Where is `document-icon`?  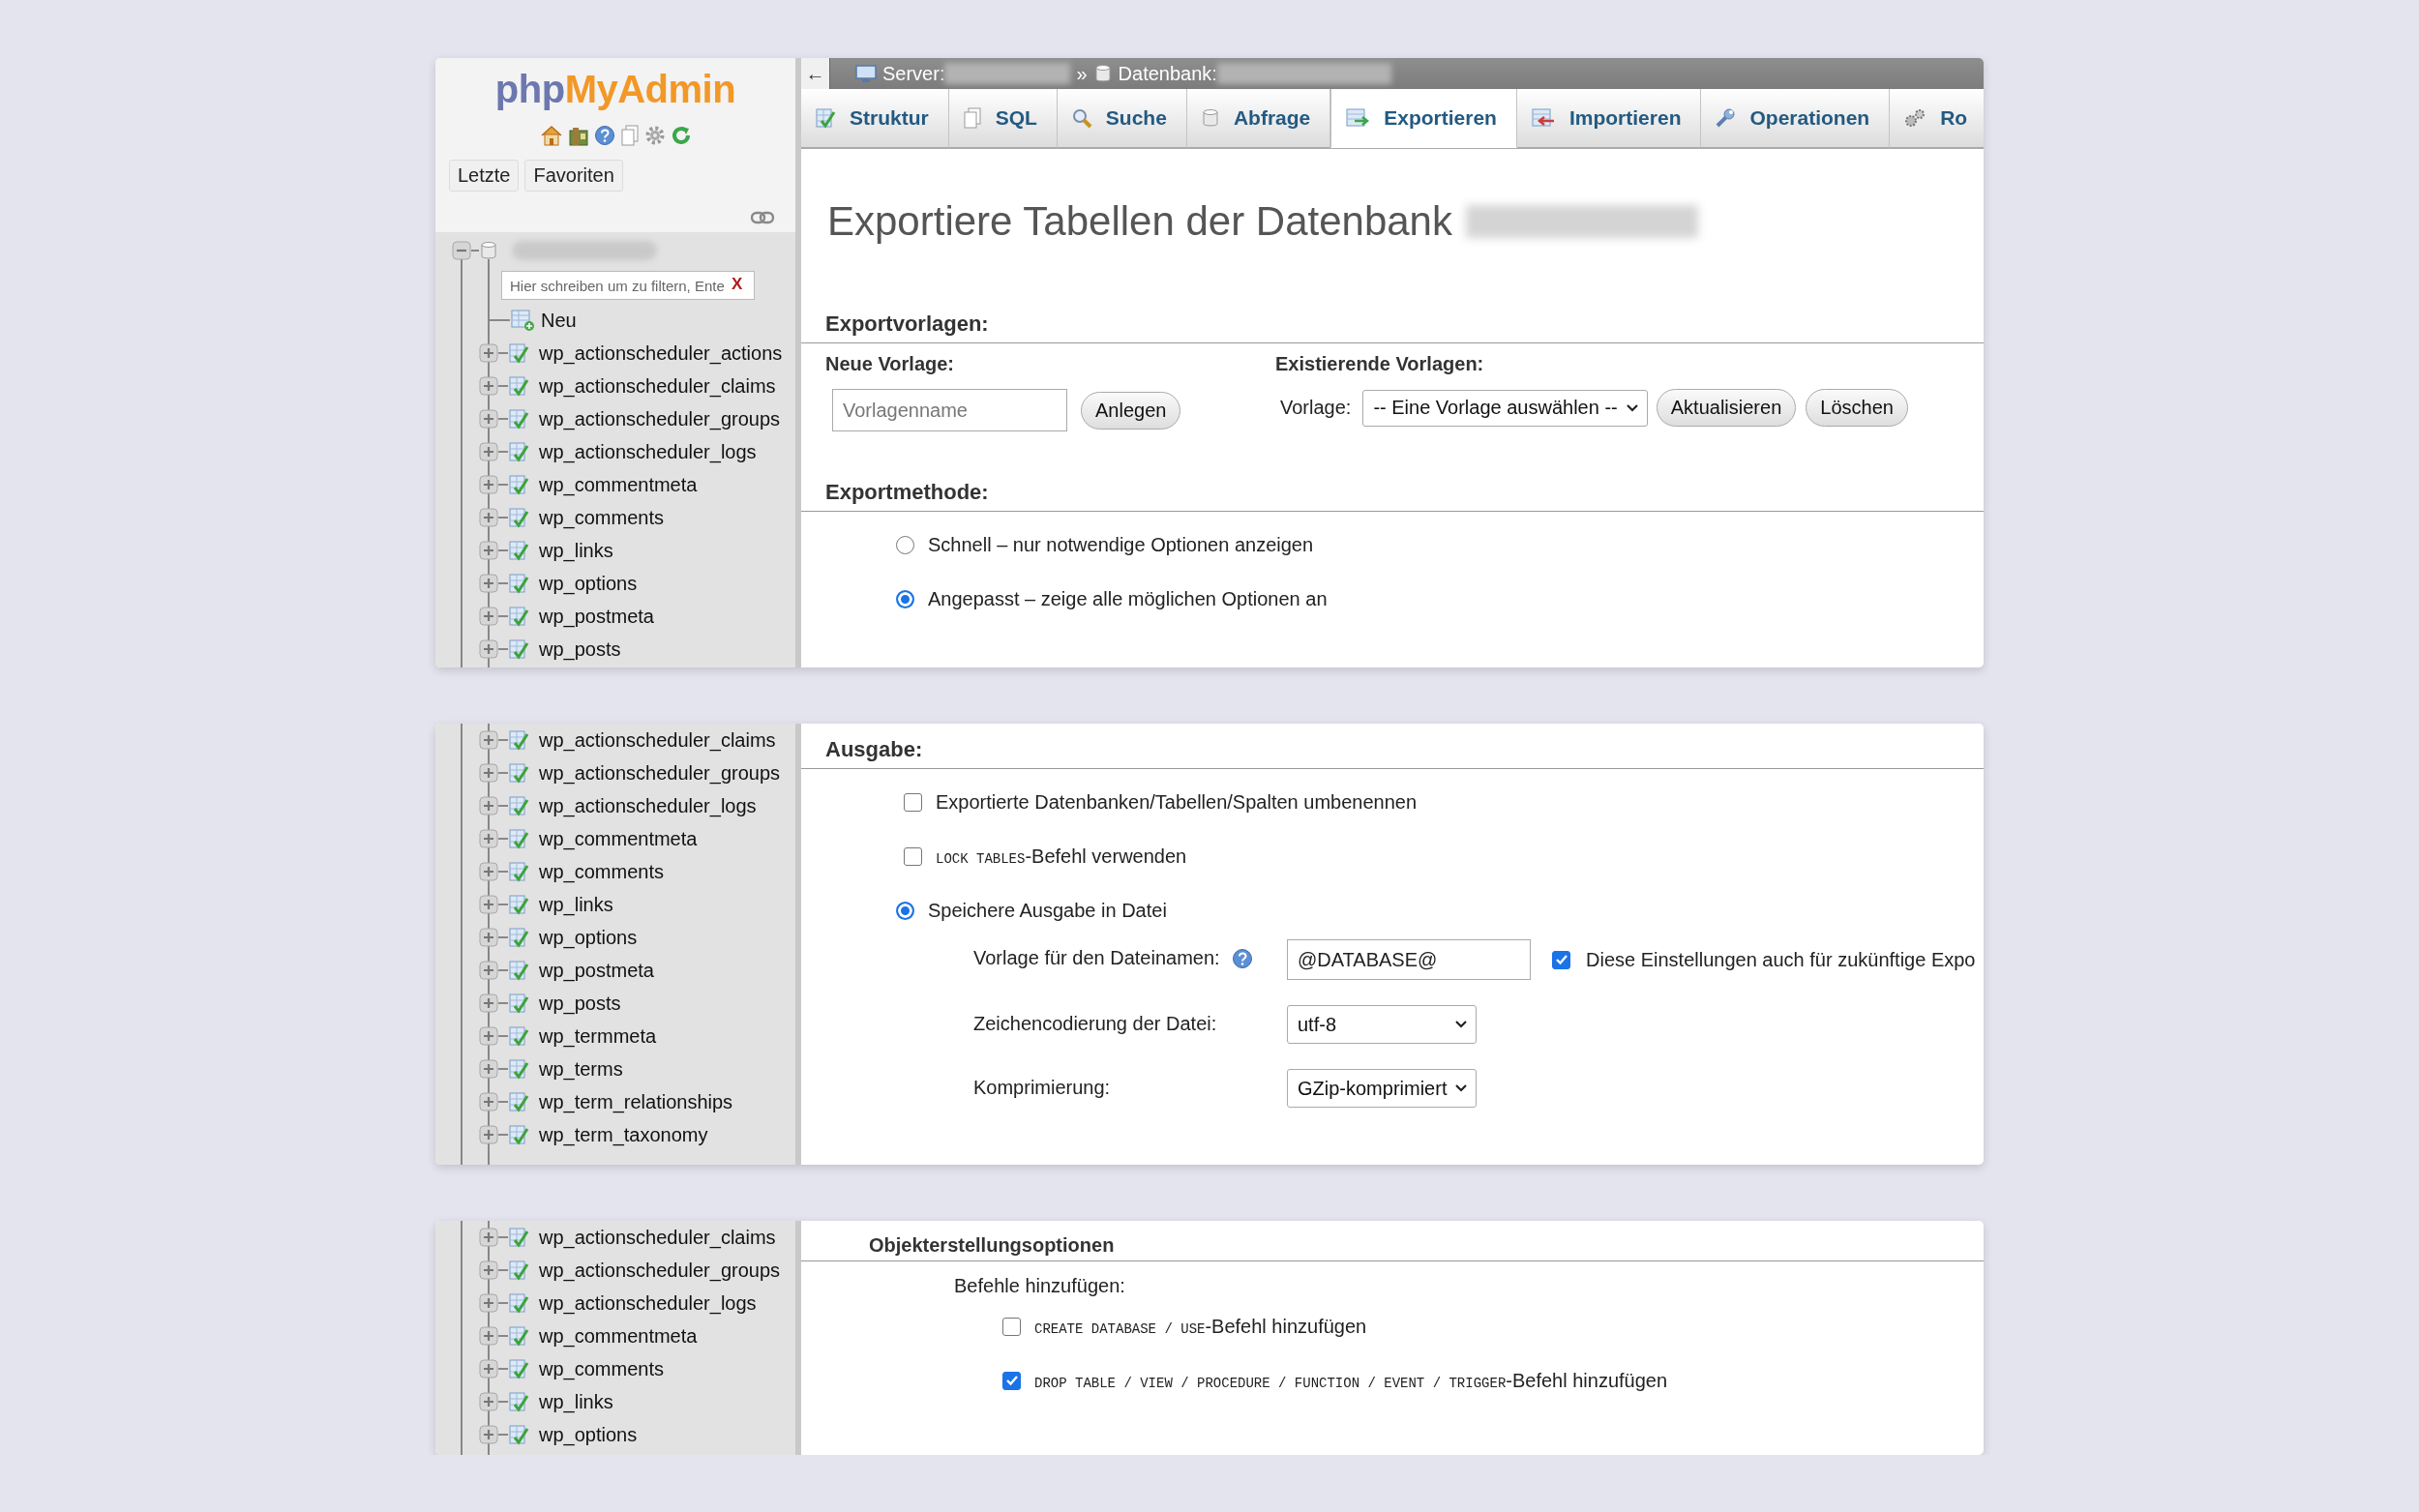
document-icon is located at coordinates (629, 136).